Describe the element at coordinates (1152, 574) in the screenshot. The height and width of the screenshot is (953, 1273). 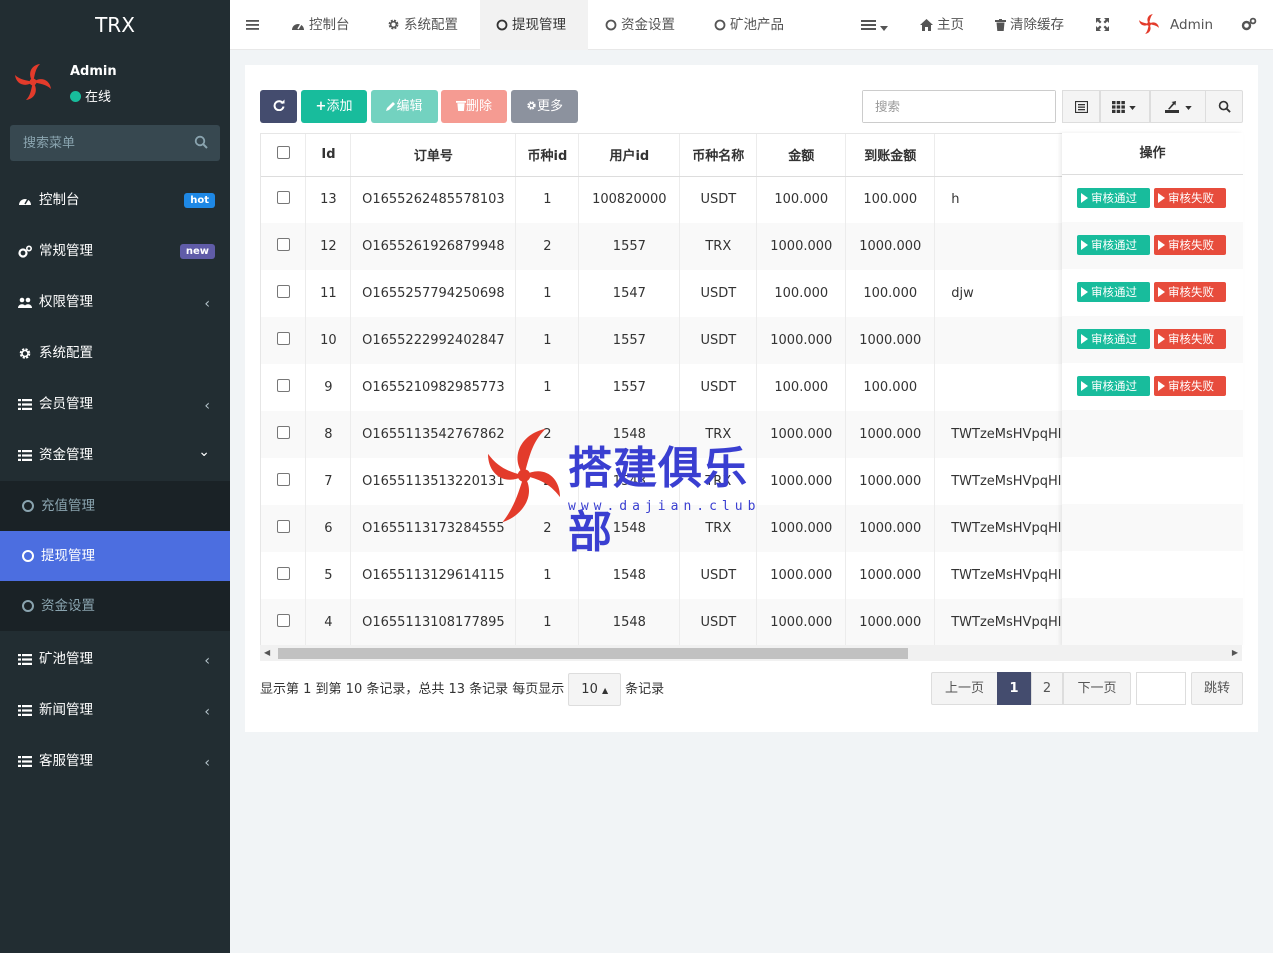
I see `actions-cell` at that location.